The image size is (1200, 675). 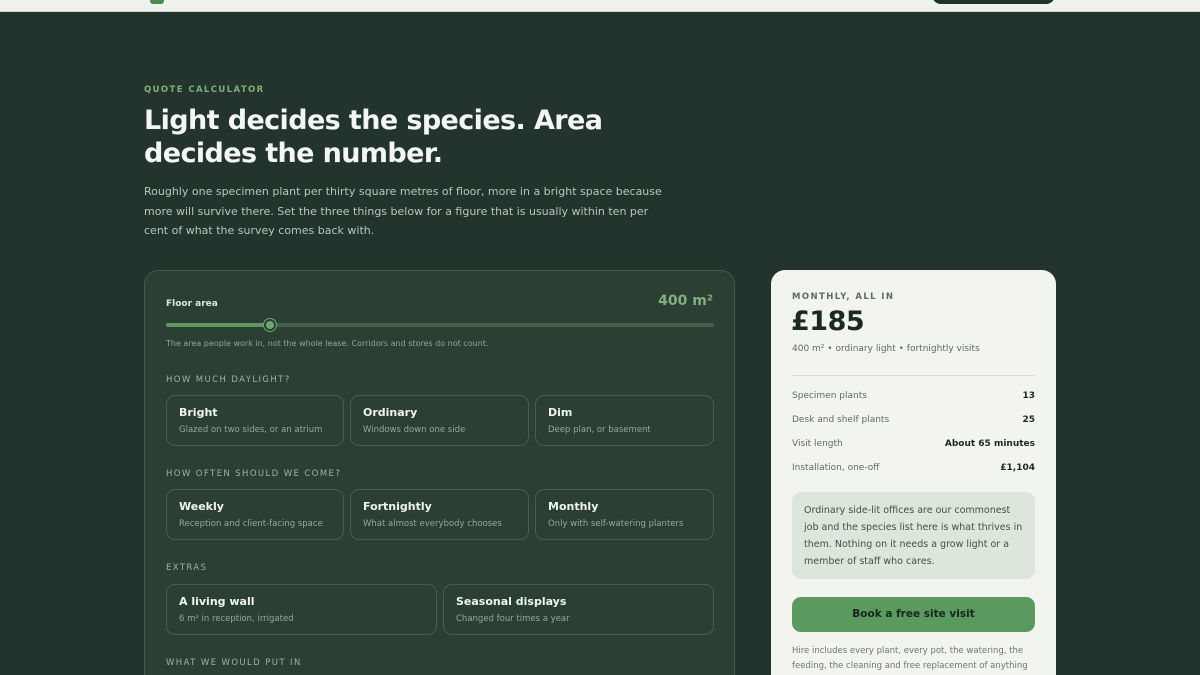 What do you see at coordinates (616, 524) in the screenshot?
I see `option-description: Only with self-watering planters` at bounding box center [616, 524].